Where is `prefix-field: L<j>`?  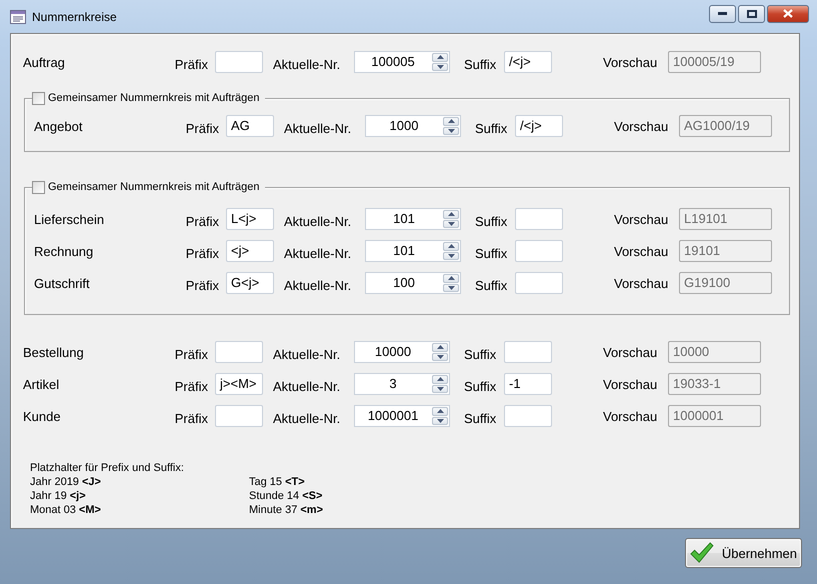 prefix-field: L<j> is located at coordinates (250, 219).